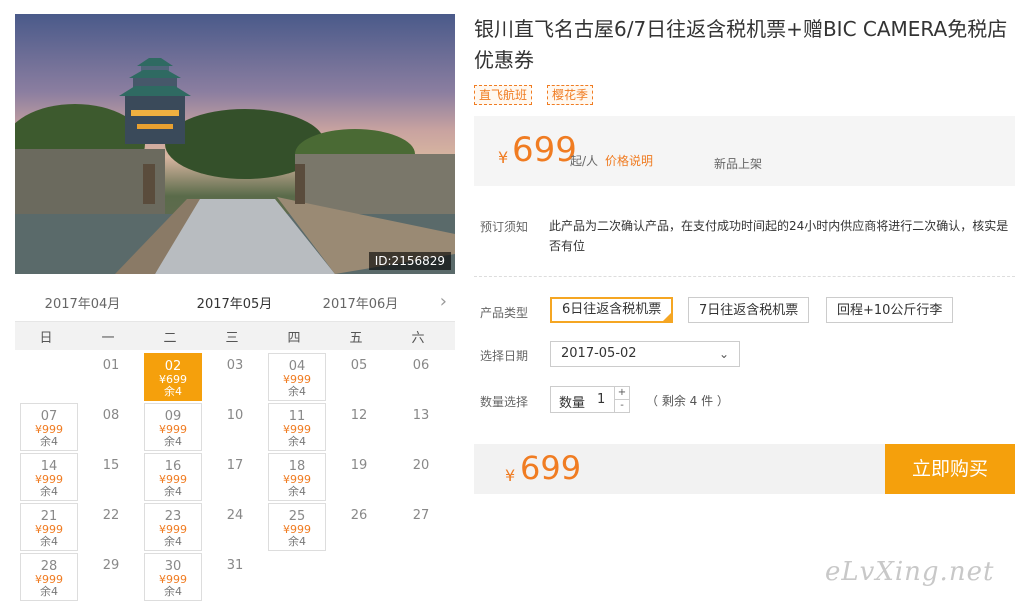  I want to click on date-select-label: 选择日期, so click(504, 356).